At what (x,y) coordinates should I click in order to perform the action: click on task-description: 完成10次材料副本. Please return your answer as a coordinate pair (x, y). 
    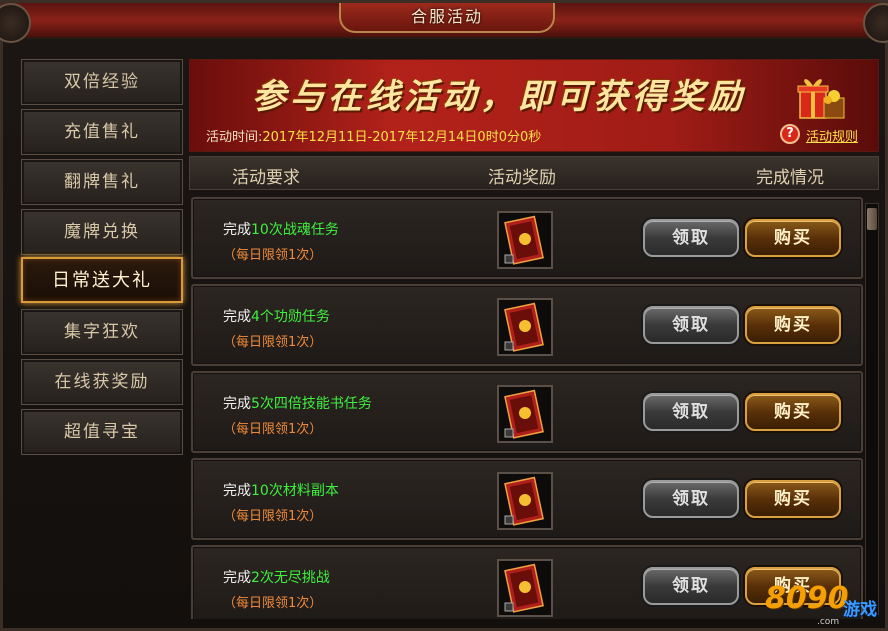
    Looking at the image, I should click on (281, 491).